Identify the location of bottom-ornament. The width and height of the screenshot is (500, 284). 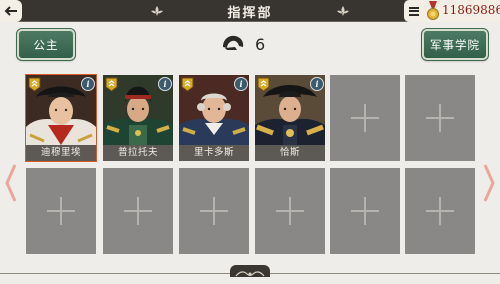
(250, 271).